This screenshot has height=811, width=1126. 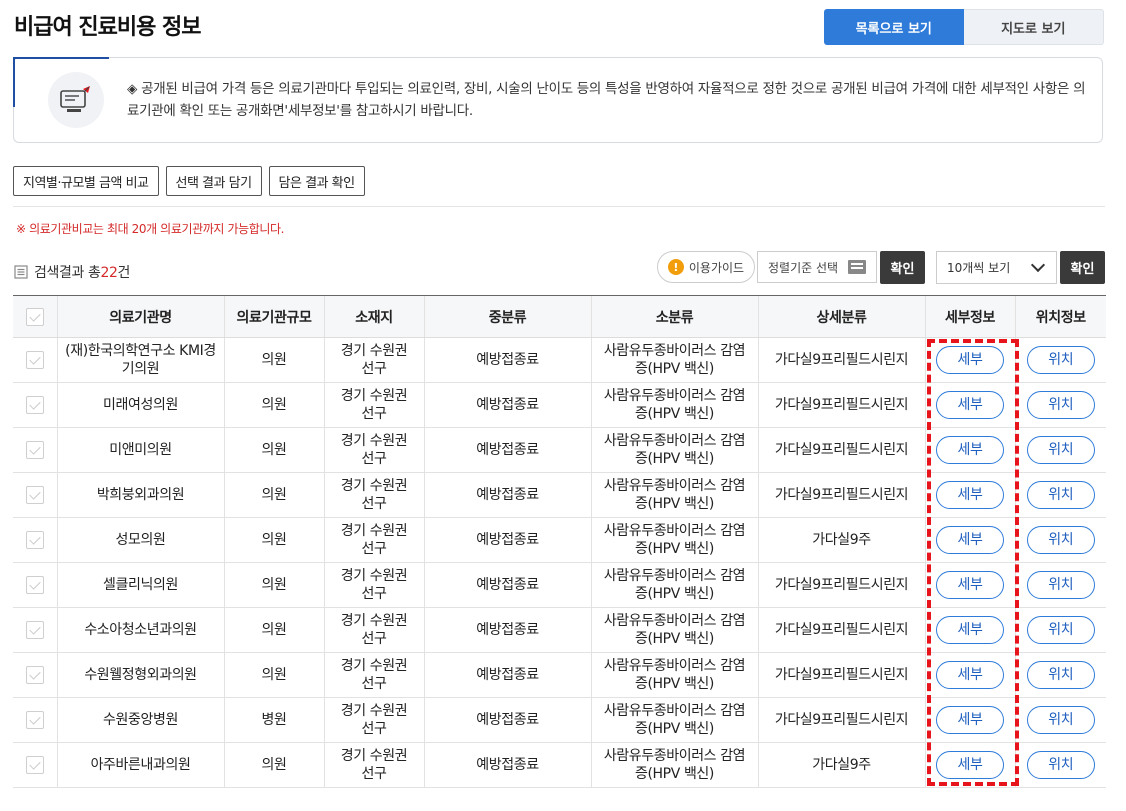 I want to click on usage-guide-button: ! 이용가이드, so click(x=706, y=267).